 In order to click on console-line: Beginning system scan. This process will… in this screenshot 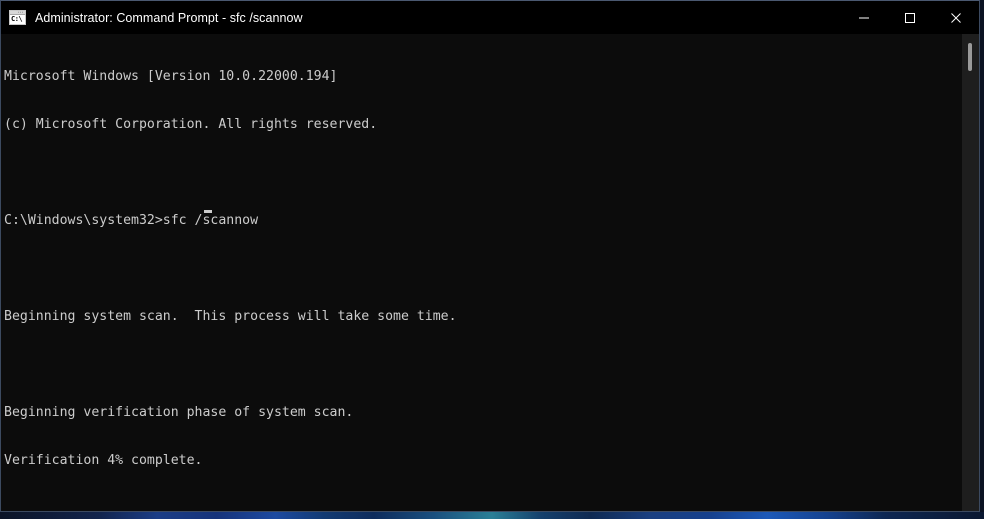, I will do `click(230, 316)`.